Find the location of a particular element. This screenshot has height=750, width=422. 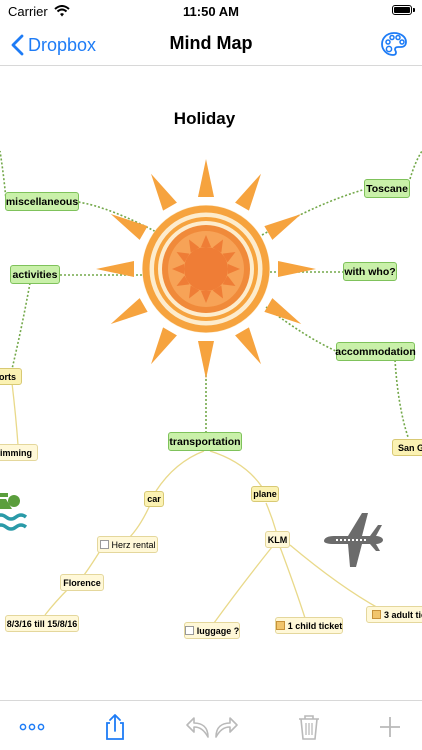

connector-luggage is located at coordinates (243, 585).